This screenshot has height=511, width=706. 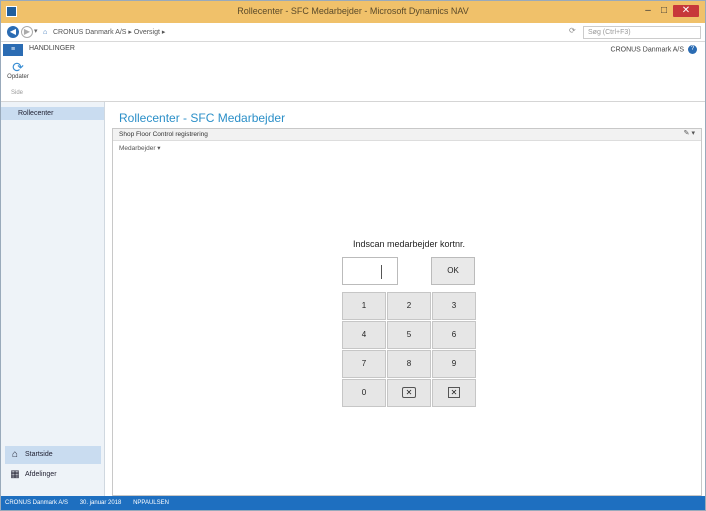 I want to click on ok-button: OK, so click(x=453, y=271).